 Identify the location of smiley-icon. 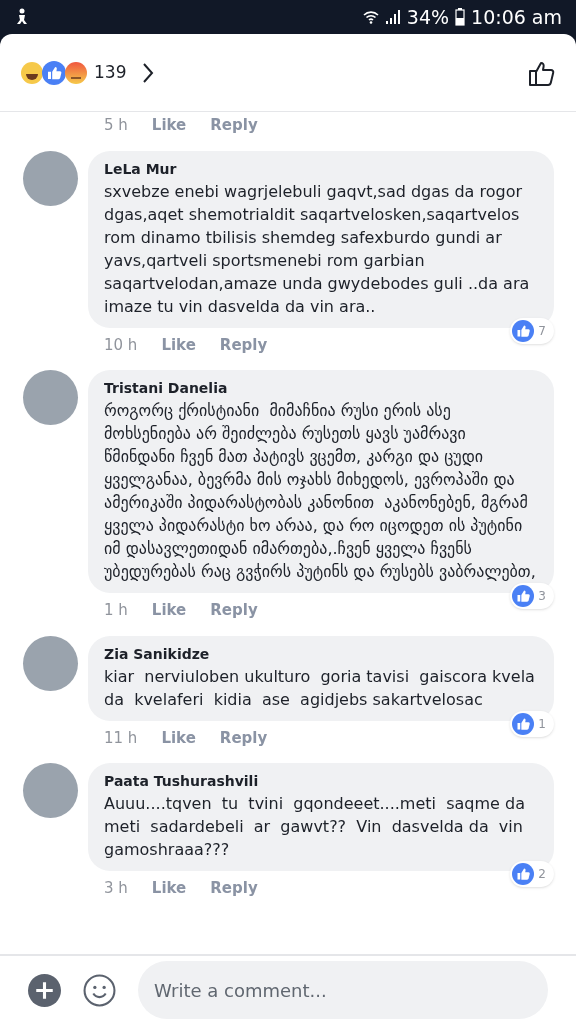
(99, 990).